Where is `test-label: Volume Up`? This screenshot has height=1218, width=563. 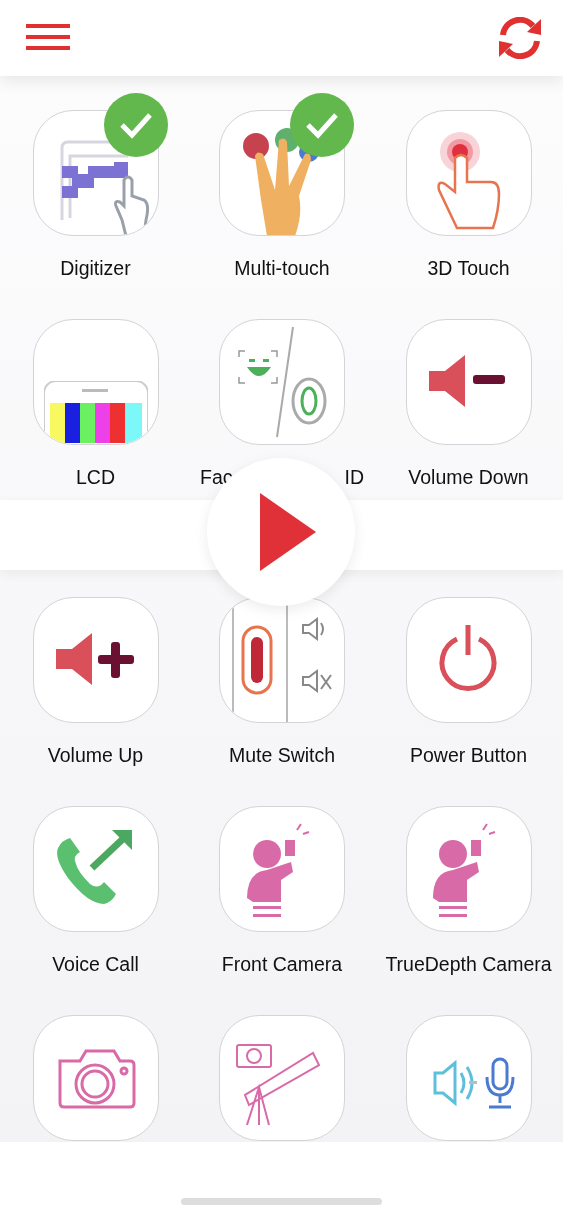
test-label: Volume Up is located at coordinates (95, 755).